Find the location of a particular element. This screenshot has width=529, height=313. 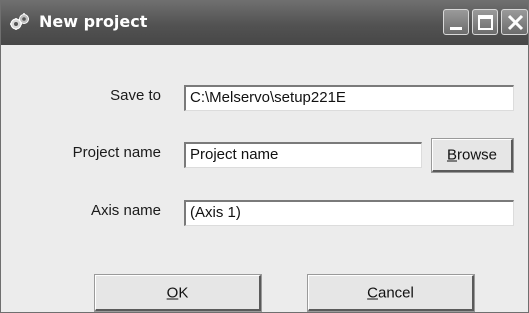

close-icon is located at coordinates (515, 22).